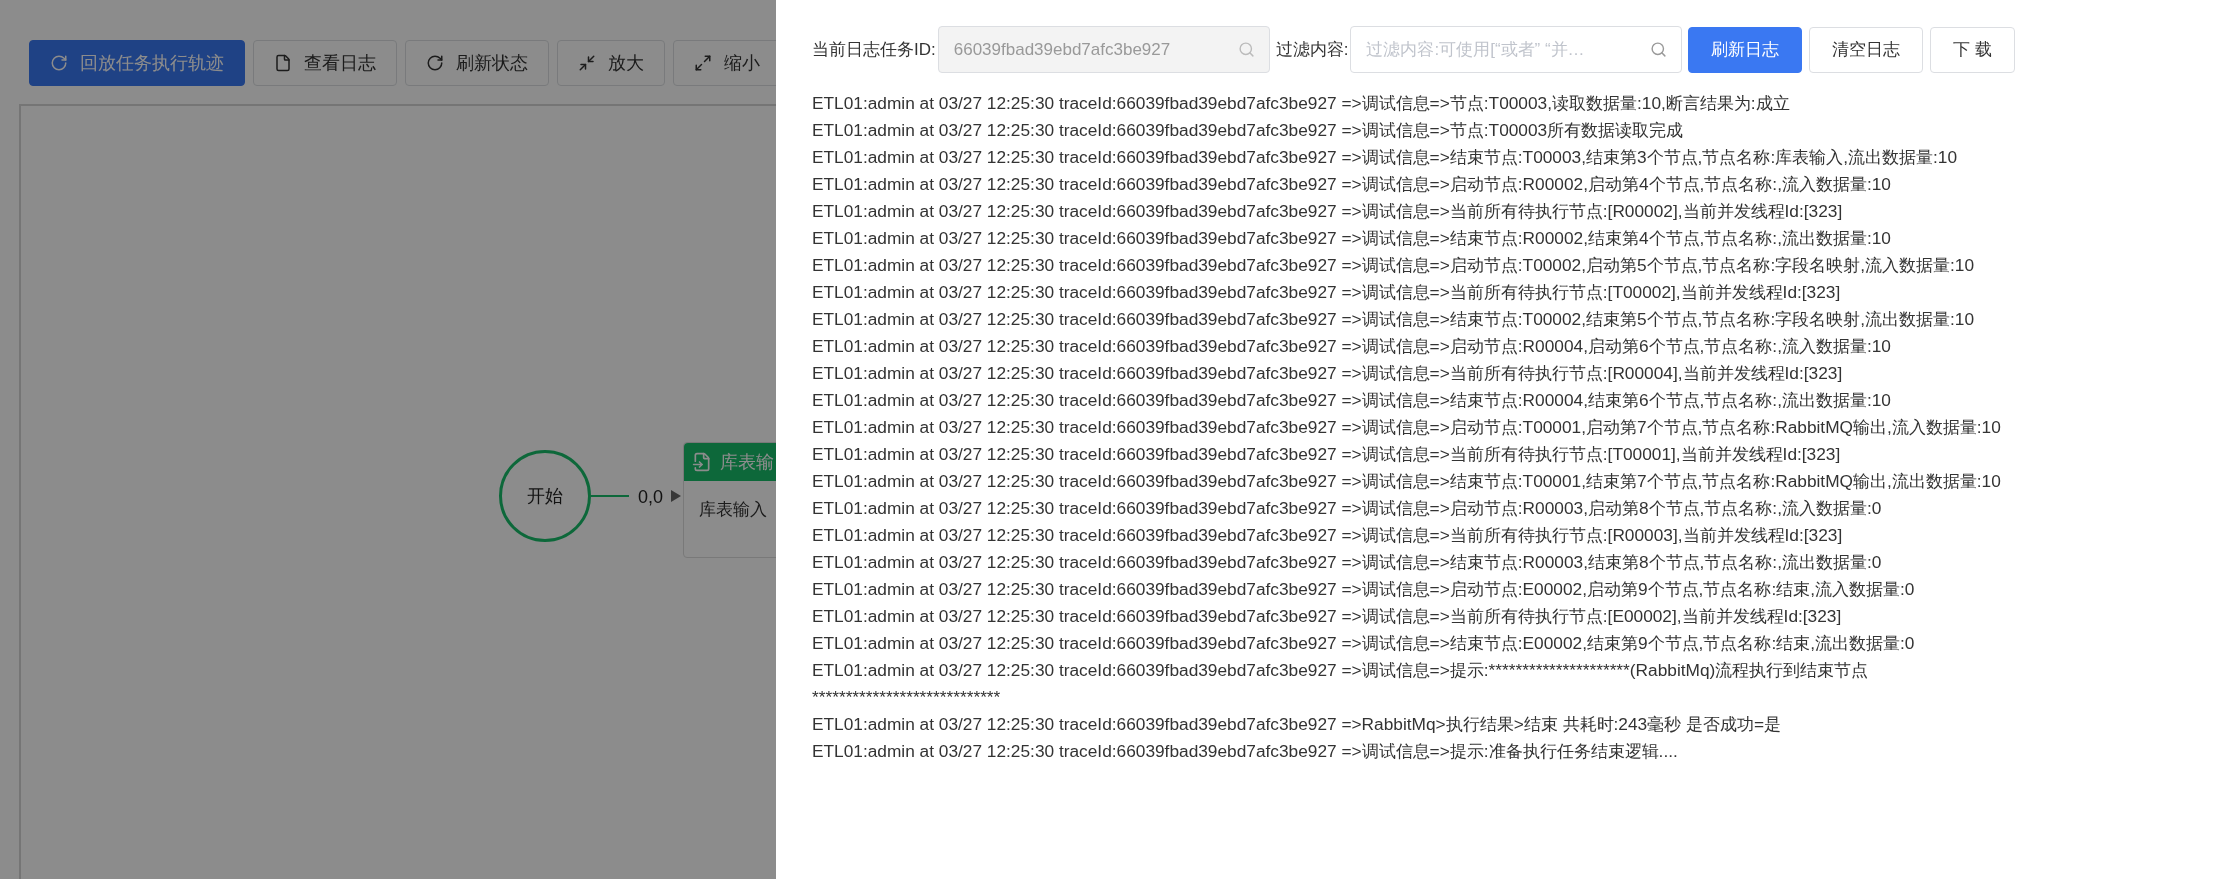 The height and width of the screenshot is (879, 2215). I want to click on log-line: ETL01:admin at 03/27 12:25:30 traceId:66039fbad39ebd7afc3be927 =>调试信息=>结束节点:T00001,结束第7个节点,节点名称:RabbitMQ输出,流出数据量:10, so click(1407, 481).